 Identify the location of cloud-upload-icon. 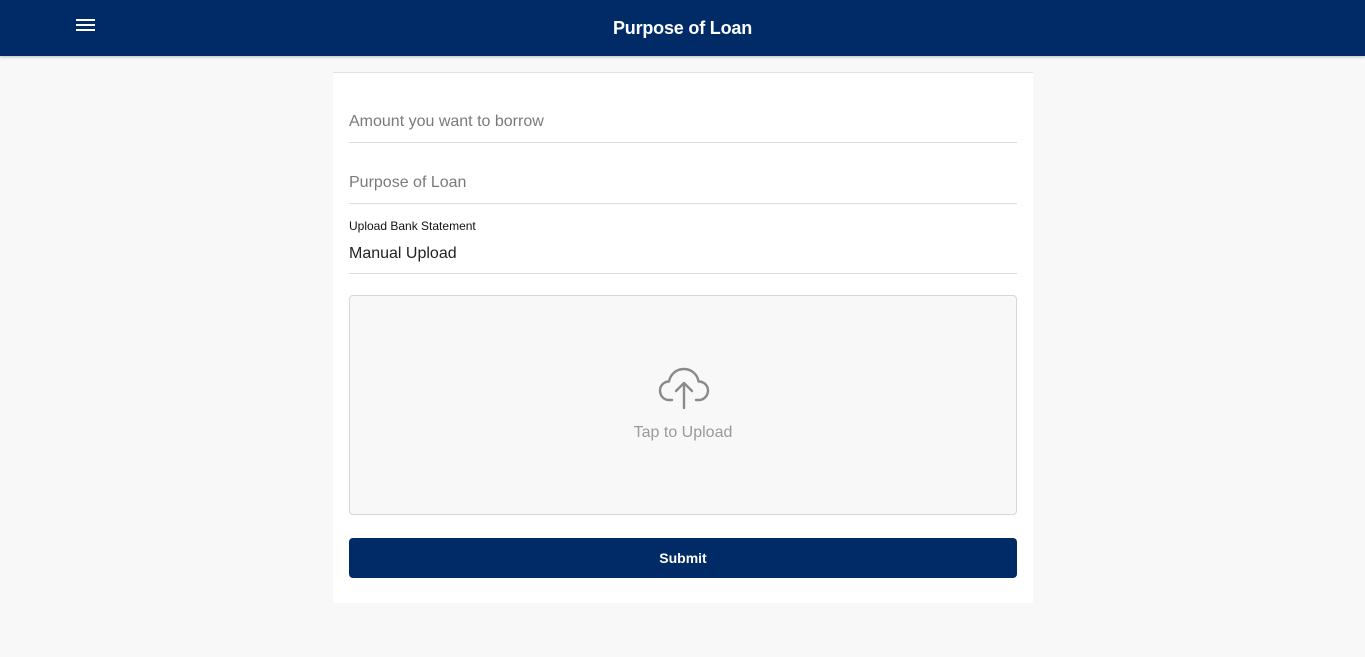
(684, 388).